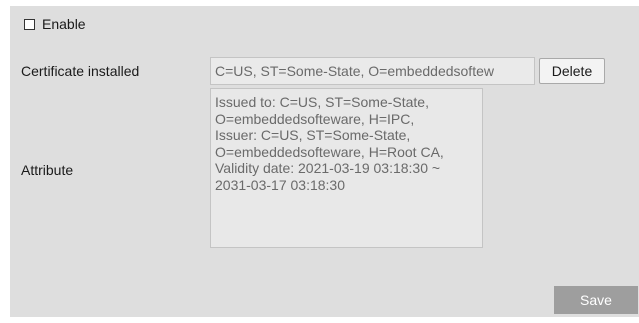 Image resolution: width=639 pixels, height=323 pixels. Describe the element at coordinates (596, 300) in the screenshot. I see `save-button: Save` at that location.